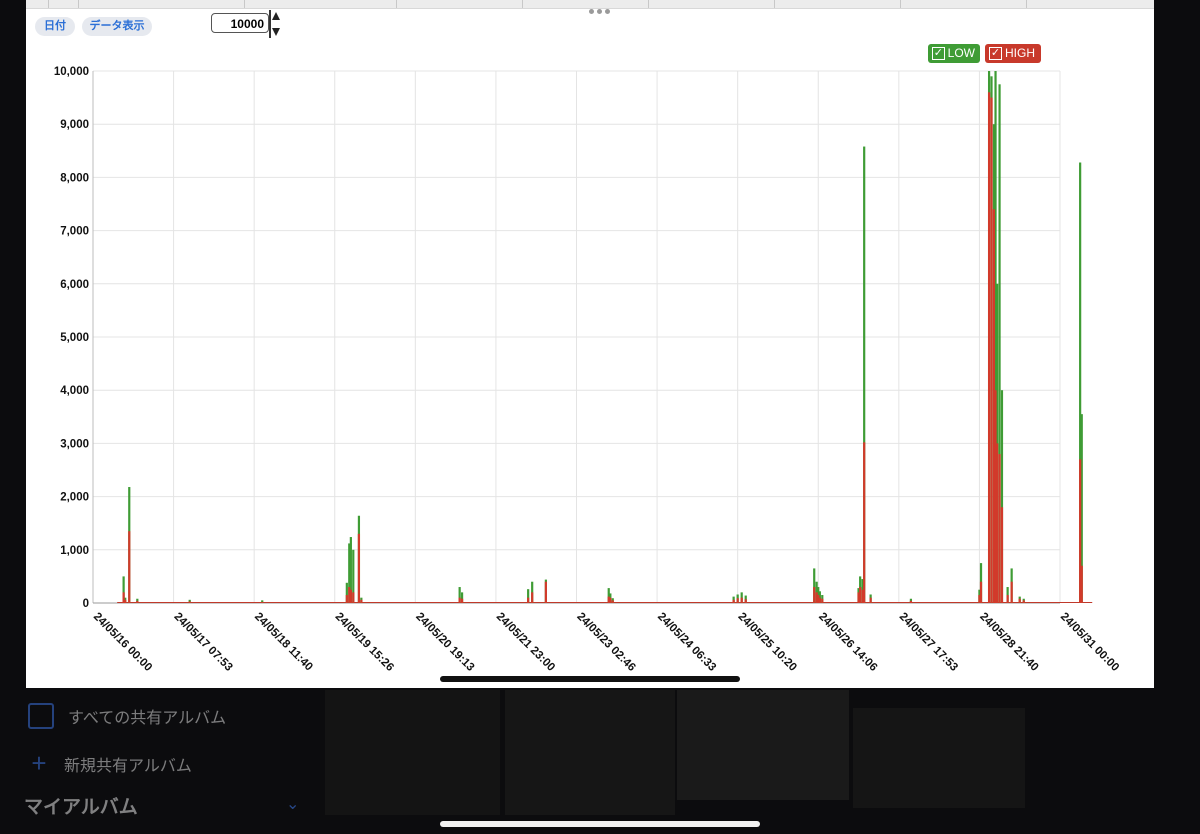 The image size is (1200, 834). What do you see at coordinates (928, 642) in the screenshot?
I see `x-tick-label: 24/05/27 17:53` at bounding box center [928, 642].